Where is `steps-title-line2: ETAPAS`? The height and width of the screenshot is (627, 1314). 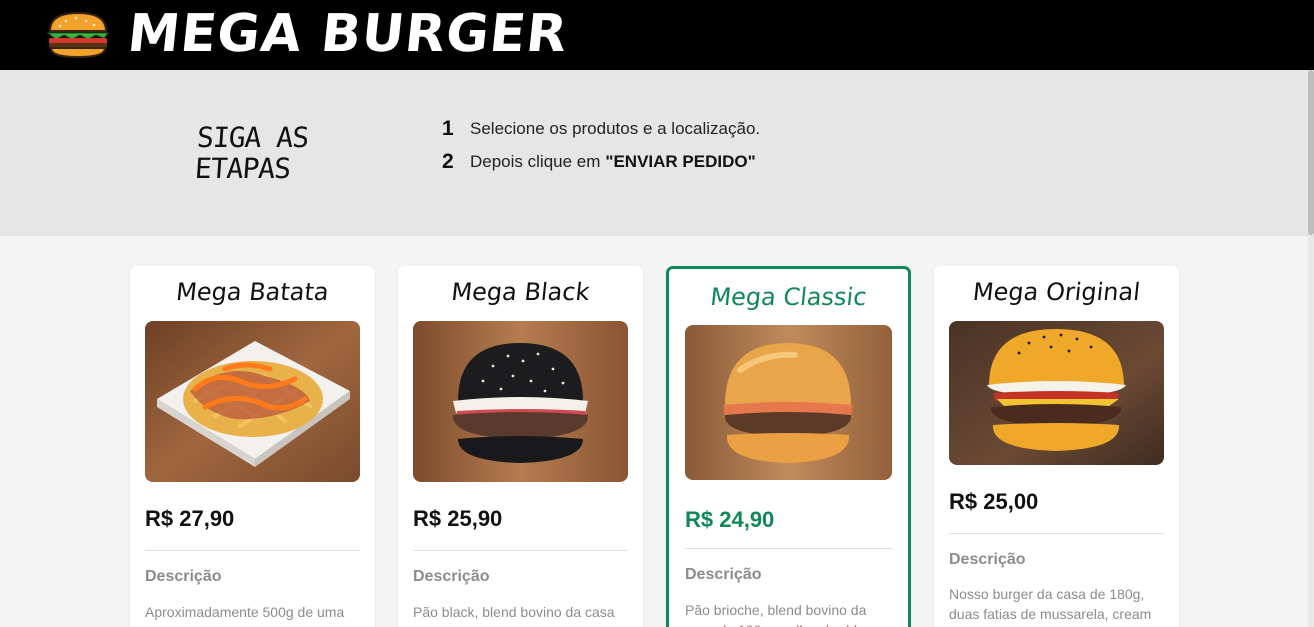
steps-title-line2: ETAPAS is located at coordinates (242, 168).